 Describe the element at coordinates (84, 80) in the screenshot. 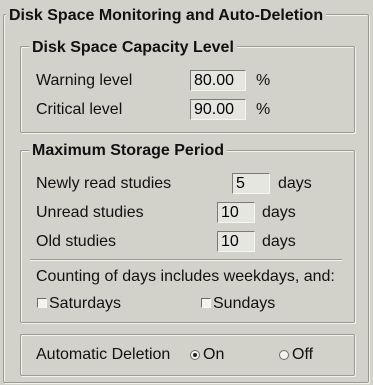

I see `warning-level-label: Warning level` at that location.